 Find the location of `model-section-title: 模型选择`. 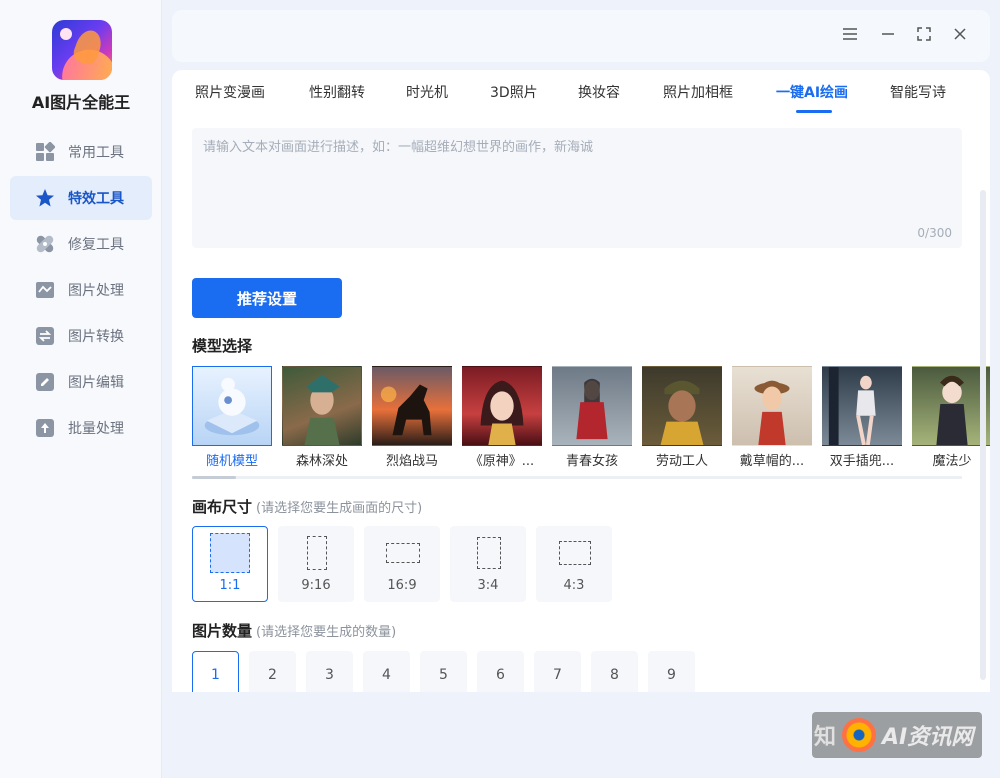

model-section-title: 模型选择 is located at coordinates (222, 346).